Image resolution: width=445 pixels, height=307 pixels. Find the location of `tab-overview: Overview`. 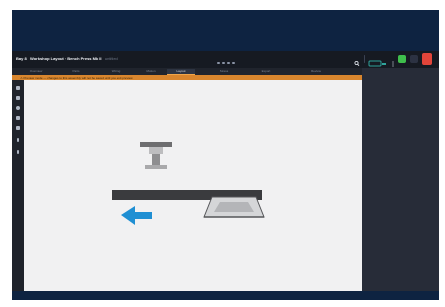

tab-overview: Overview is located at coordinates (36, 71).